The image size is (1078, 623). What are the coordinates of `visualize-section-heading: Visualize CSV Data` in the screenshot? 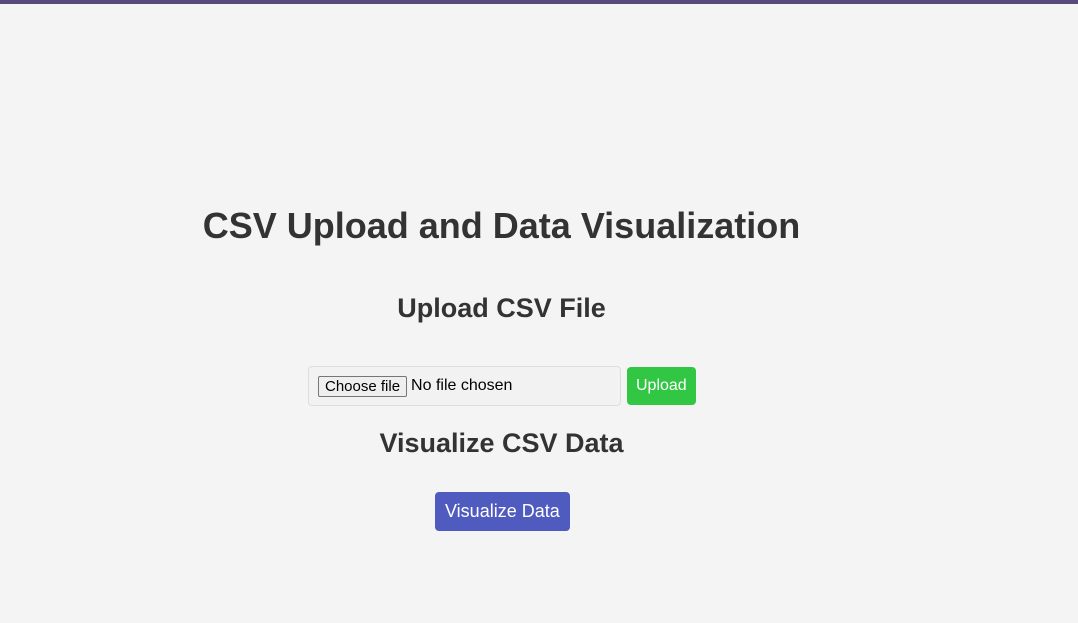 It's located at (501, 443).